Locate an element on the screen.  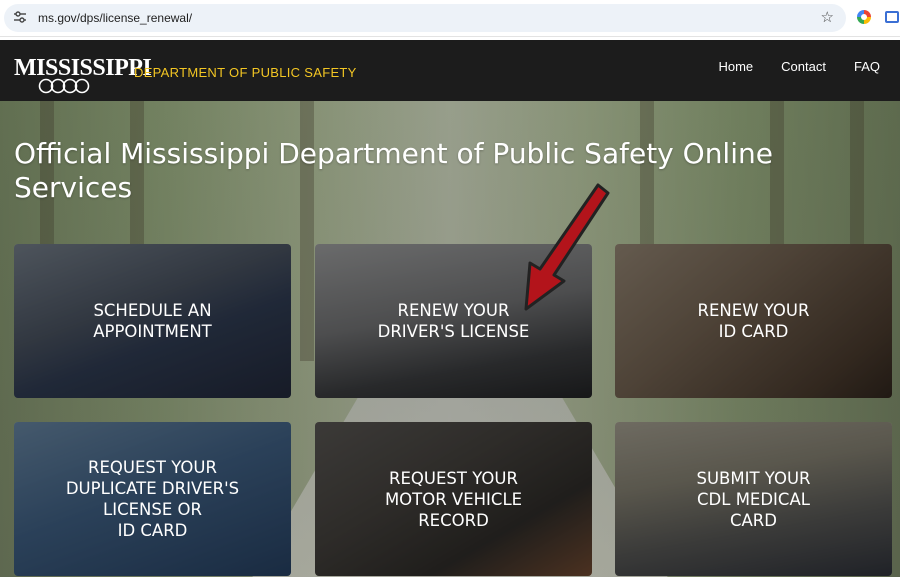
tile-schedule-appointment: SCHEDULE AN APPOINTMENT is located at coordinates (152, 321).